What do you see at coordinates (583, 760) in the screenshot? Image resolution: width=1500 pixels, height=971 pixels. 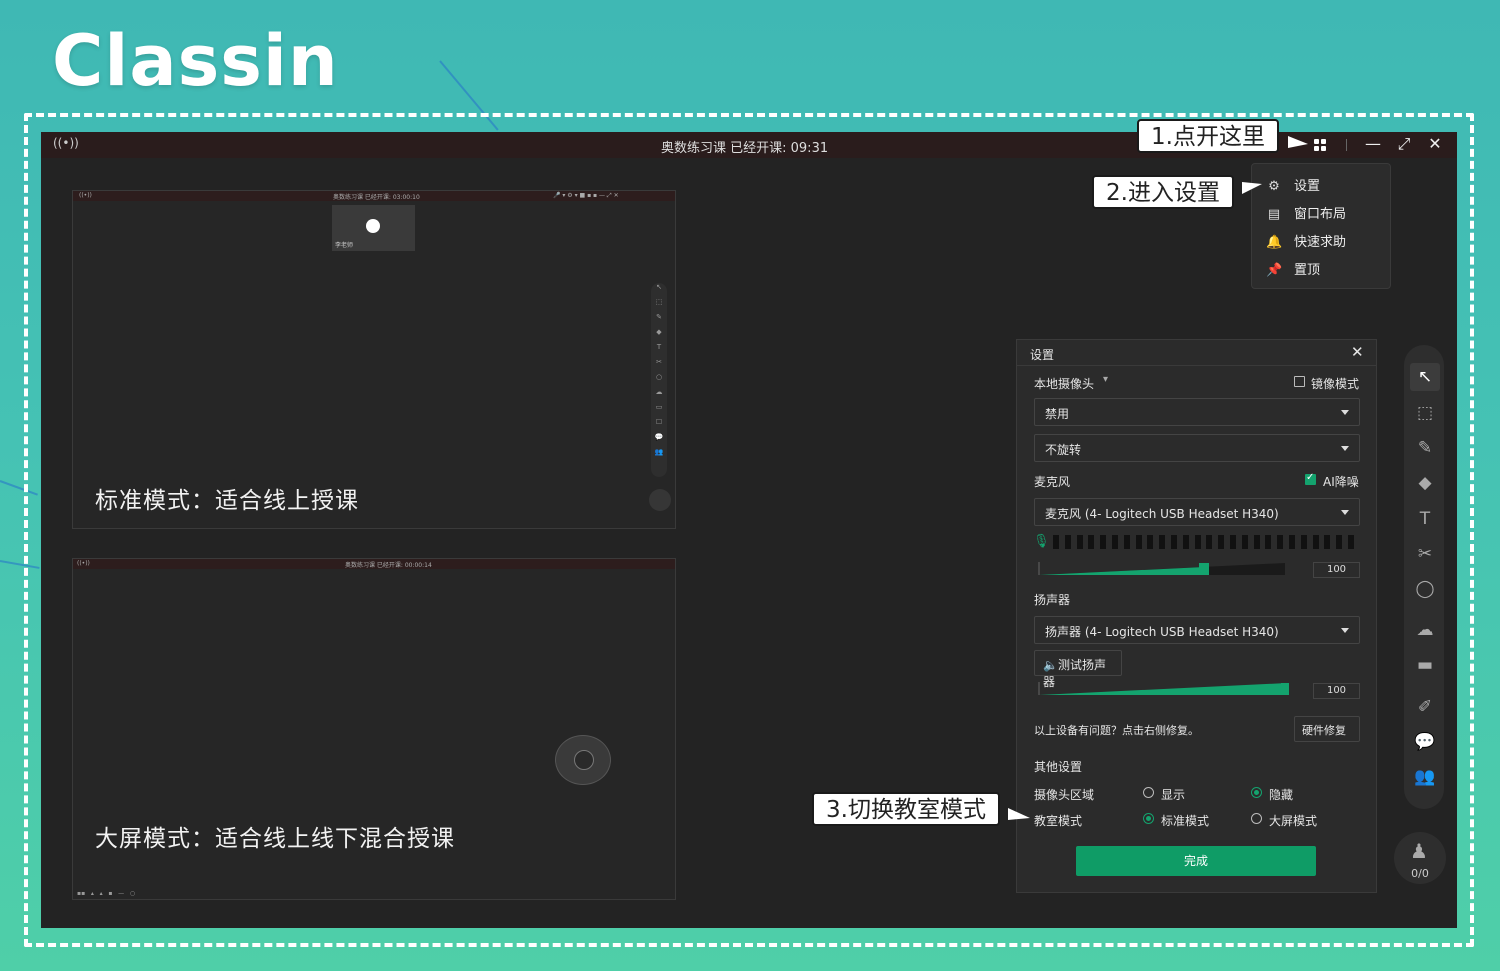 I see `tool-wheel` at bounding box center [583, 760].